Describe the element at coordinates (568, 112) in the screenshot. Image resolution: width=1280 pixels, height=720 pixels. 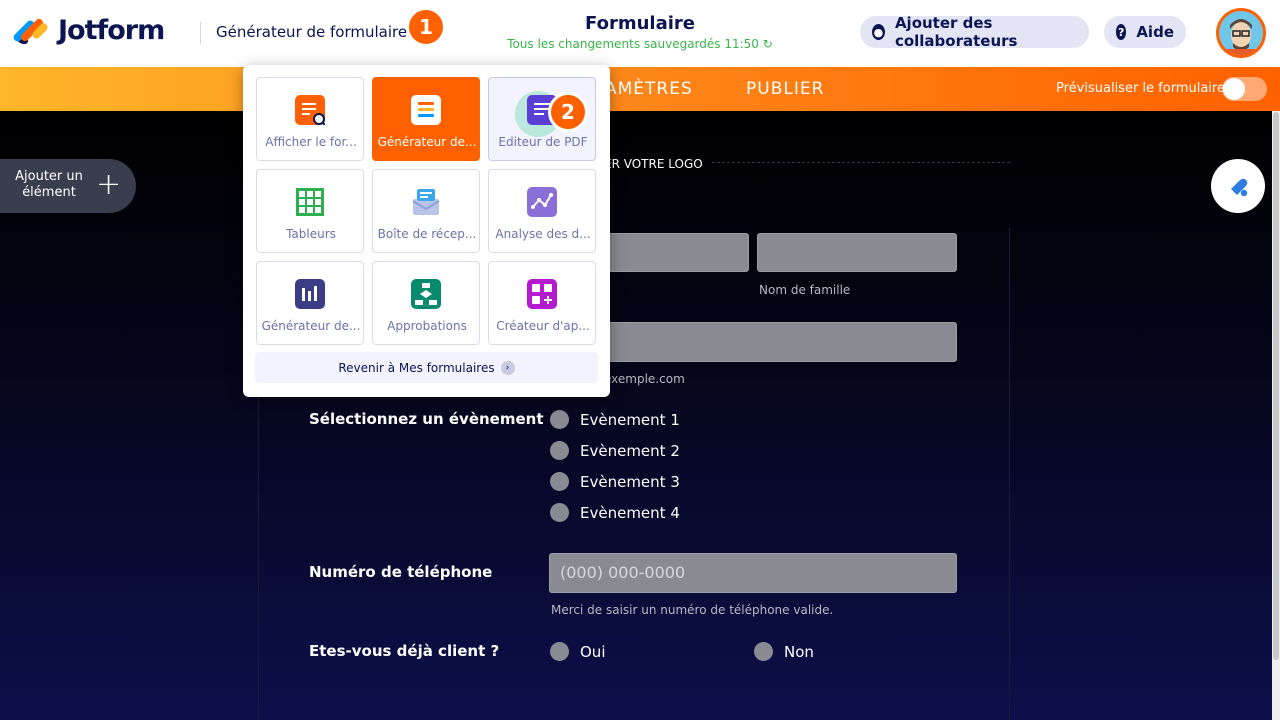
I see `step-badge-2: 2` at that location.